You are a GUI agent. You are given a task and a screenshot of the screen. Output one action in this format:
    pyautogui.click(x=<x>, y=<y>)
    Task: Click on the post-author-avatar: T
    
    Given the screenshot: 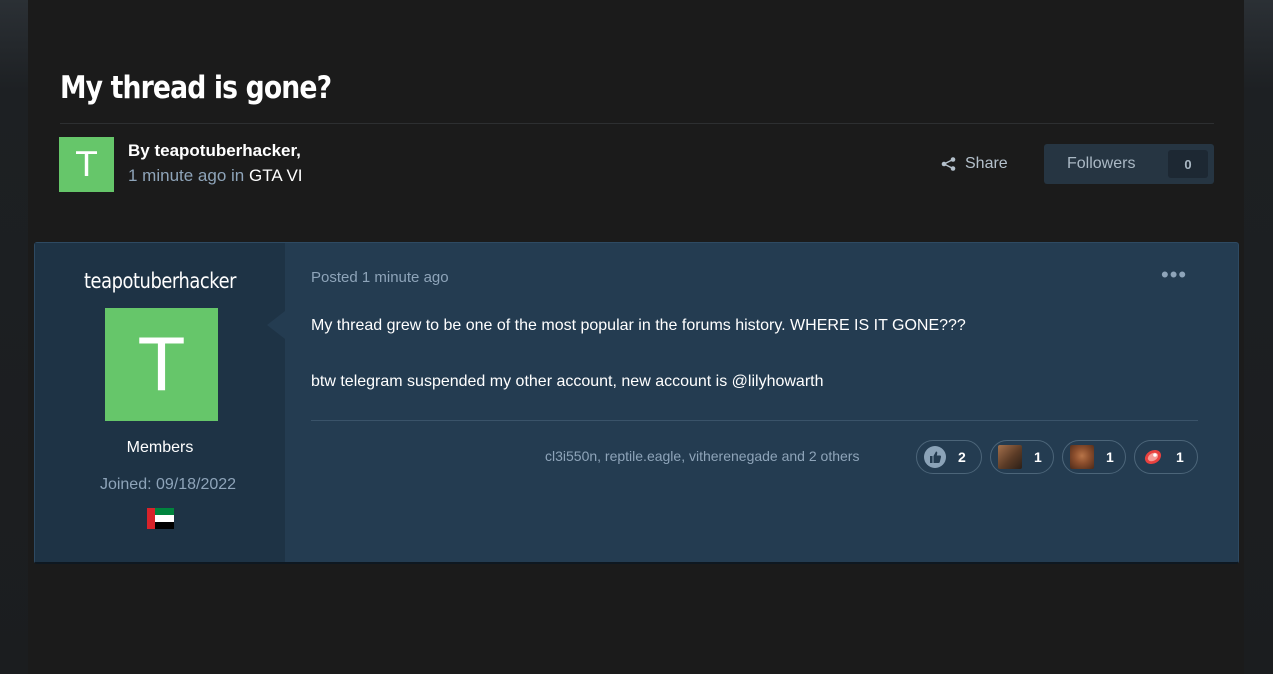 What is the action you would take?
    pyautogui.click(x=161, y=364)
    